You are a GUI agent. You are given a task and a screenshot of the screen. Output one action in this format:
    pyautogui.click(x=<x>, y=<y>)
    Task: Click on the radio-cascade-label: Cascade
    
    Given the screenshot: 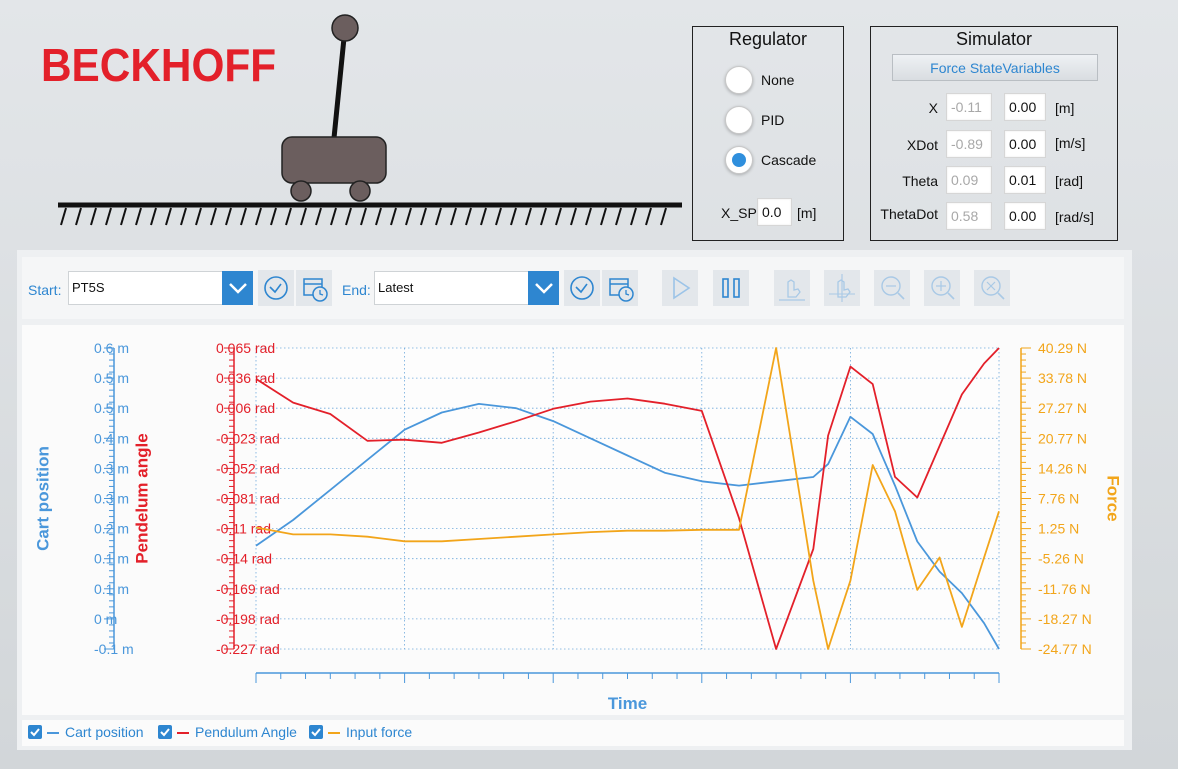 What is the action you would take?
    pyautogui.click(x=789, y=160)
    